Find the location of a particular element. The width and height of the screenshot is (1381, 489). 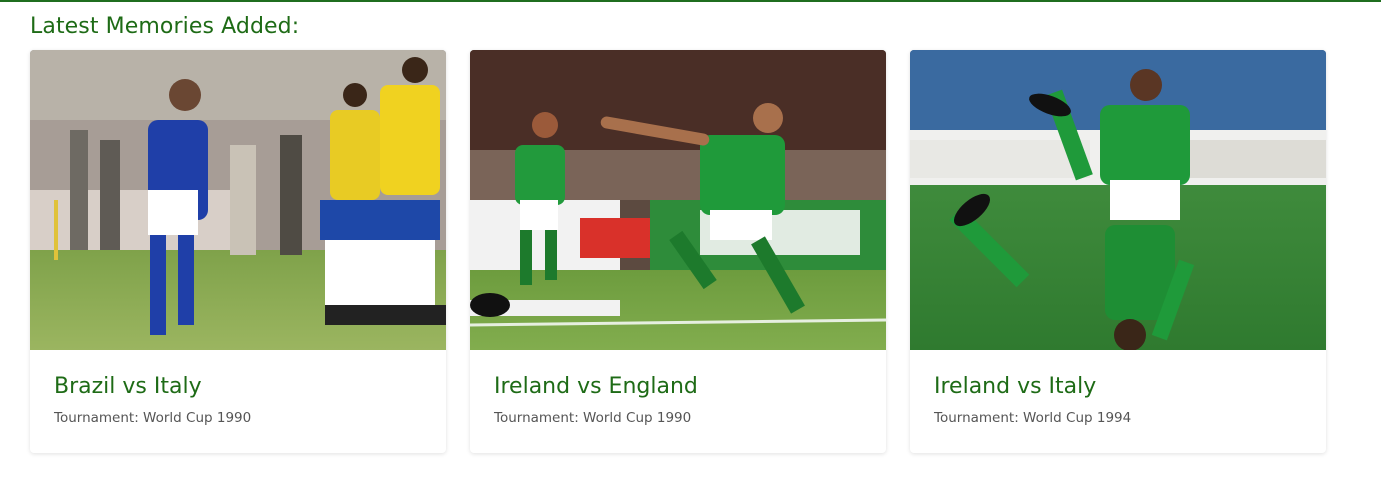

card-title: Ireland vs Italy is located at coordinates (1118, 387).